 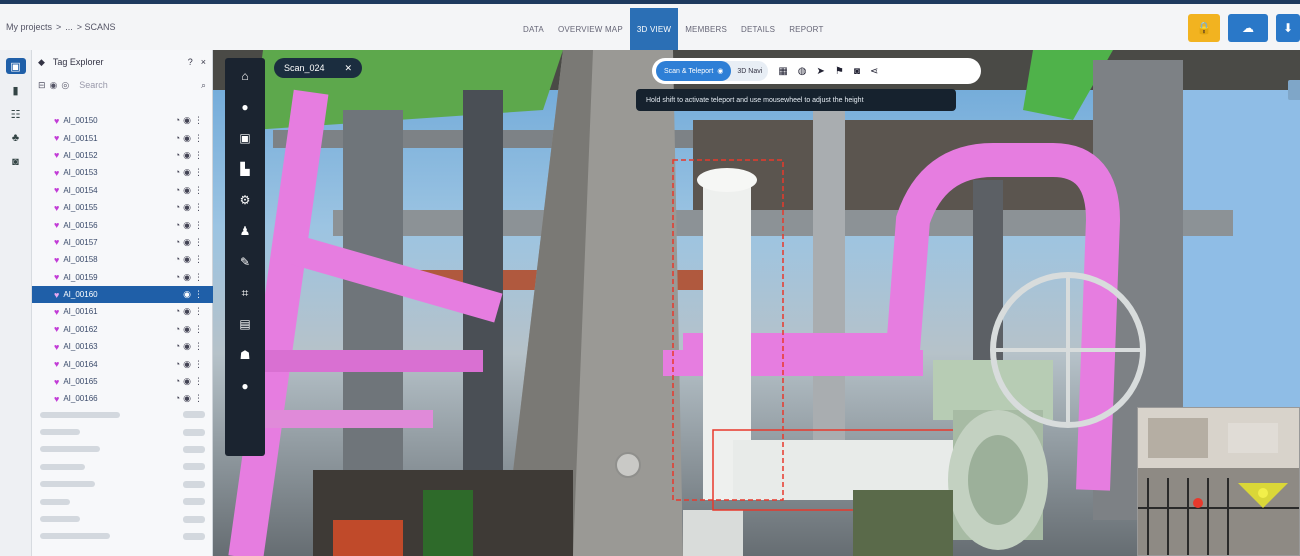 What do you see at coordinates (190, 62) in the screenshot?
I see `help-button: ?` at bounding box center [190, 62].